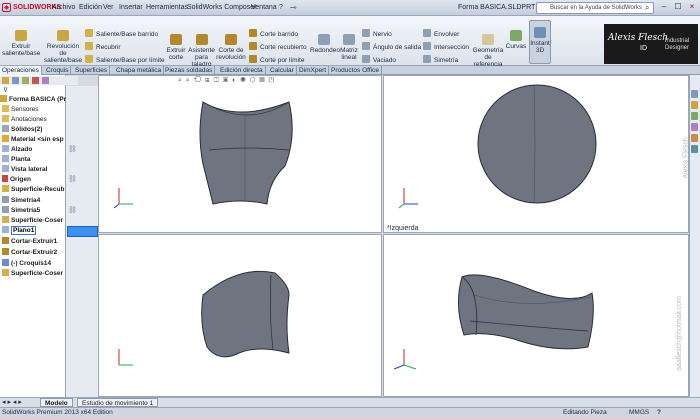  Describe the element at coordinates (441, 34) in the screenshot. I see `wrap-button: Envolver` at that location.